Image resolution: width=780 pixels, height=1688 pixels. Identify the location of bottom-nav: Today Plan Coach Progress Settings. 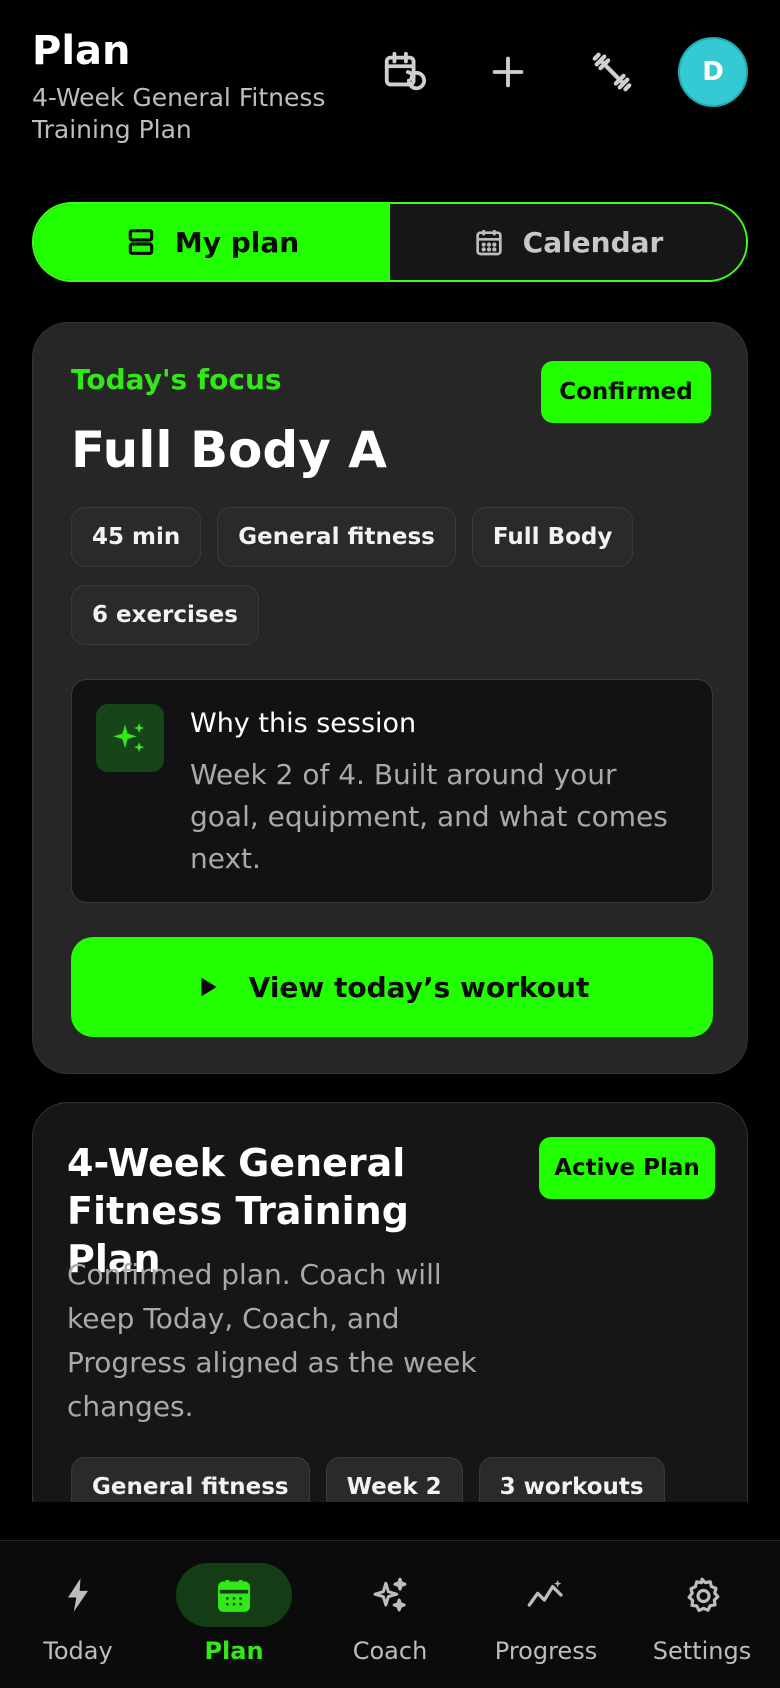
(390, 1614).